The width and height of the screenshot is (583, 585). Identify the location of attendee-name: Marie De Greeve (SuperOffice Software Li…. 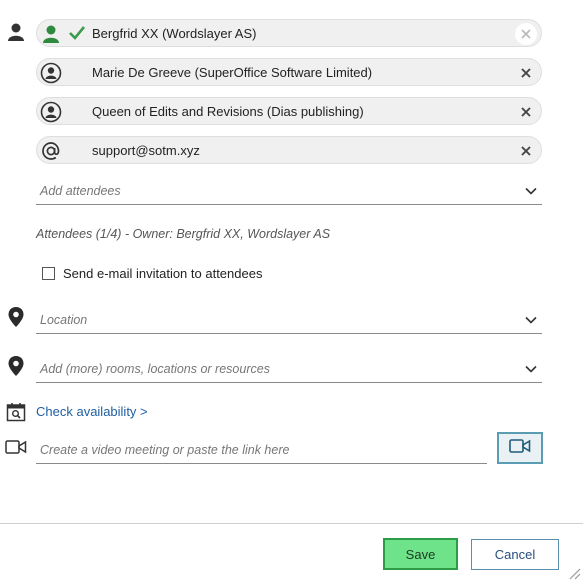
(232, 72).